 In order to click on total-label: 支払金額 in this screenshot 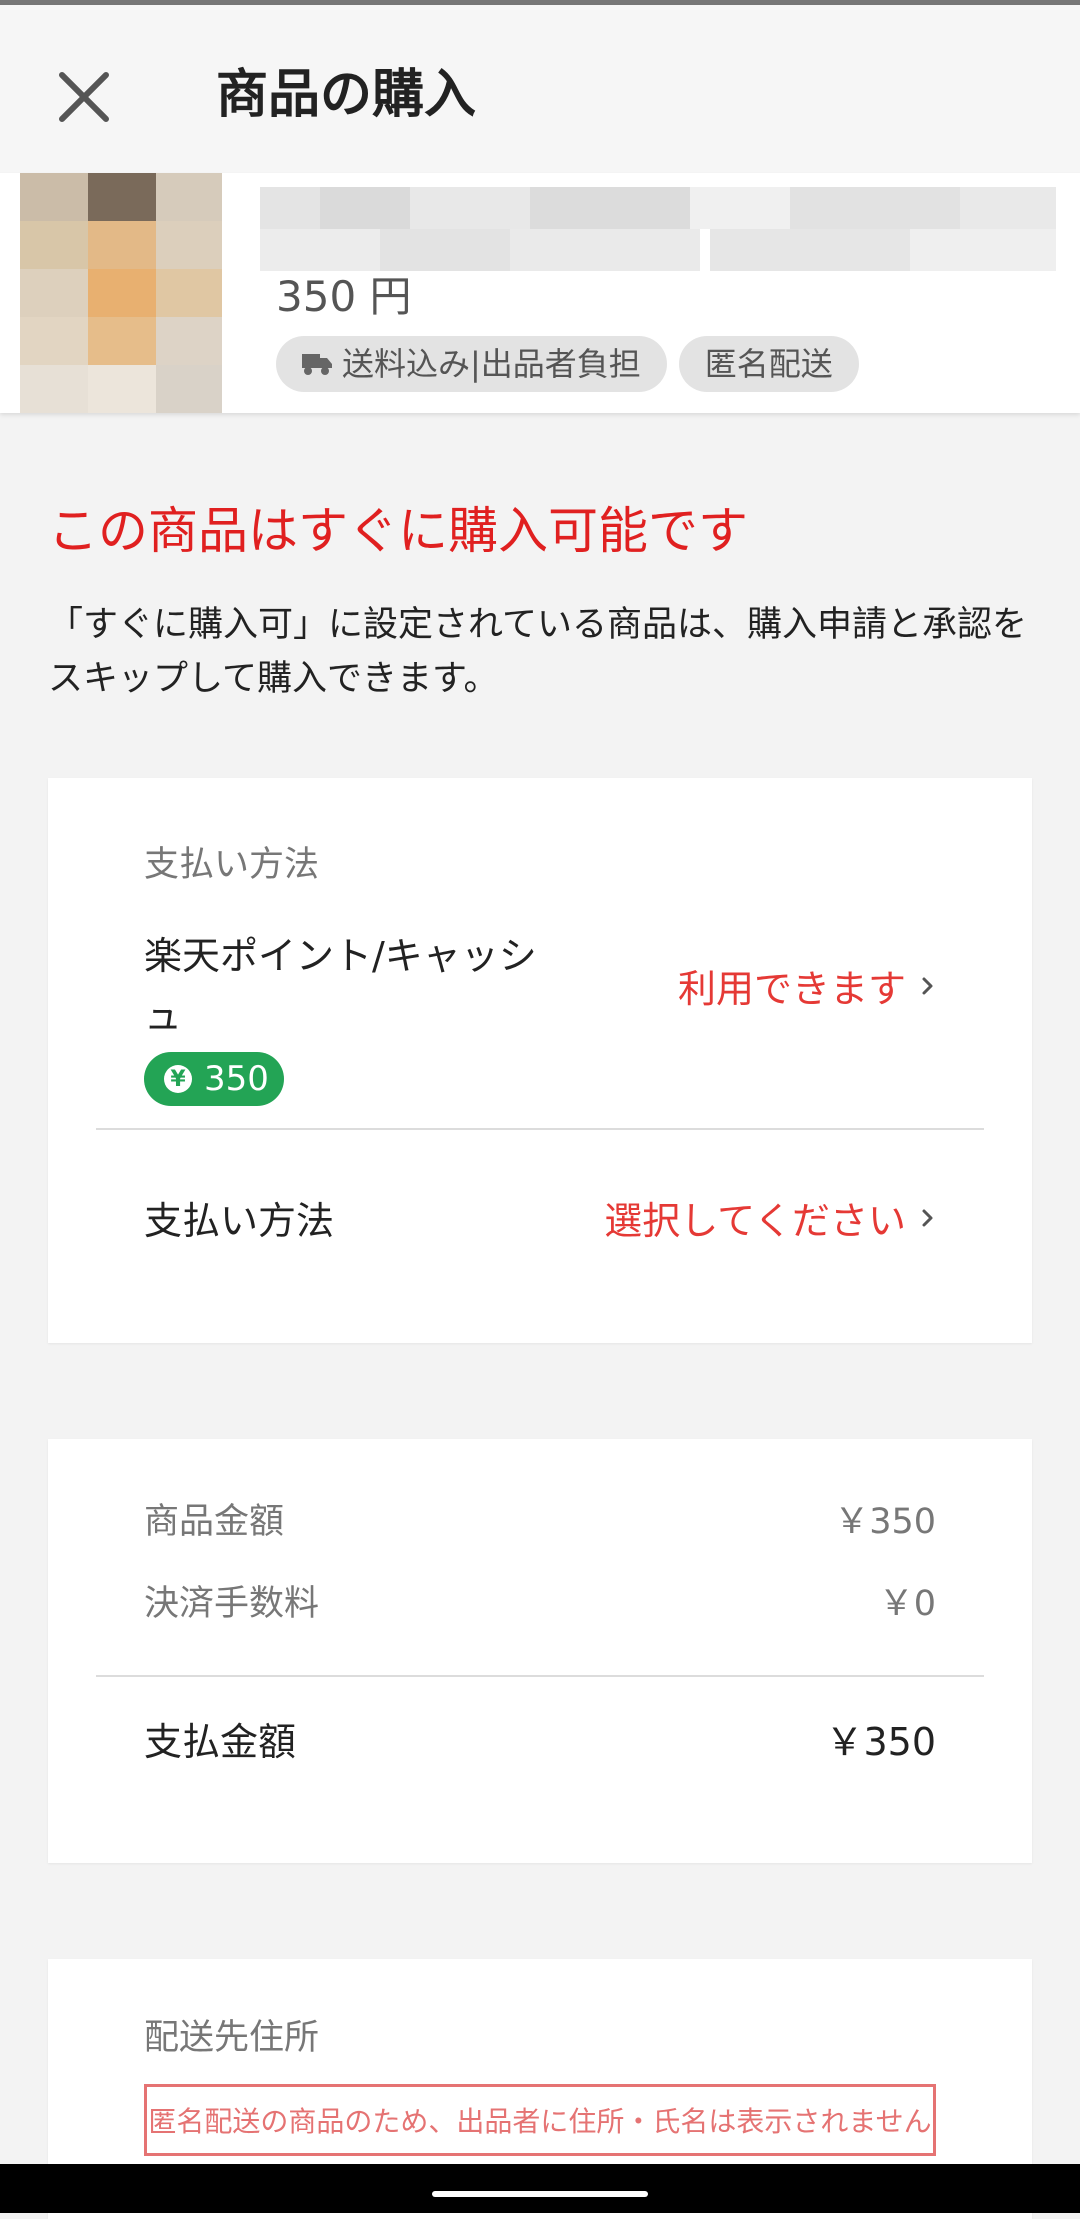, I will do `click(220, 1742)`.